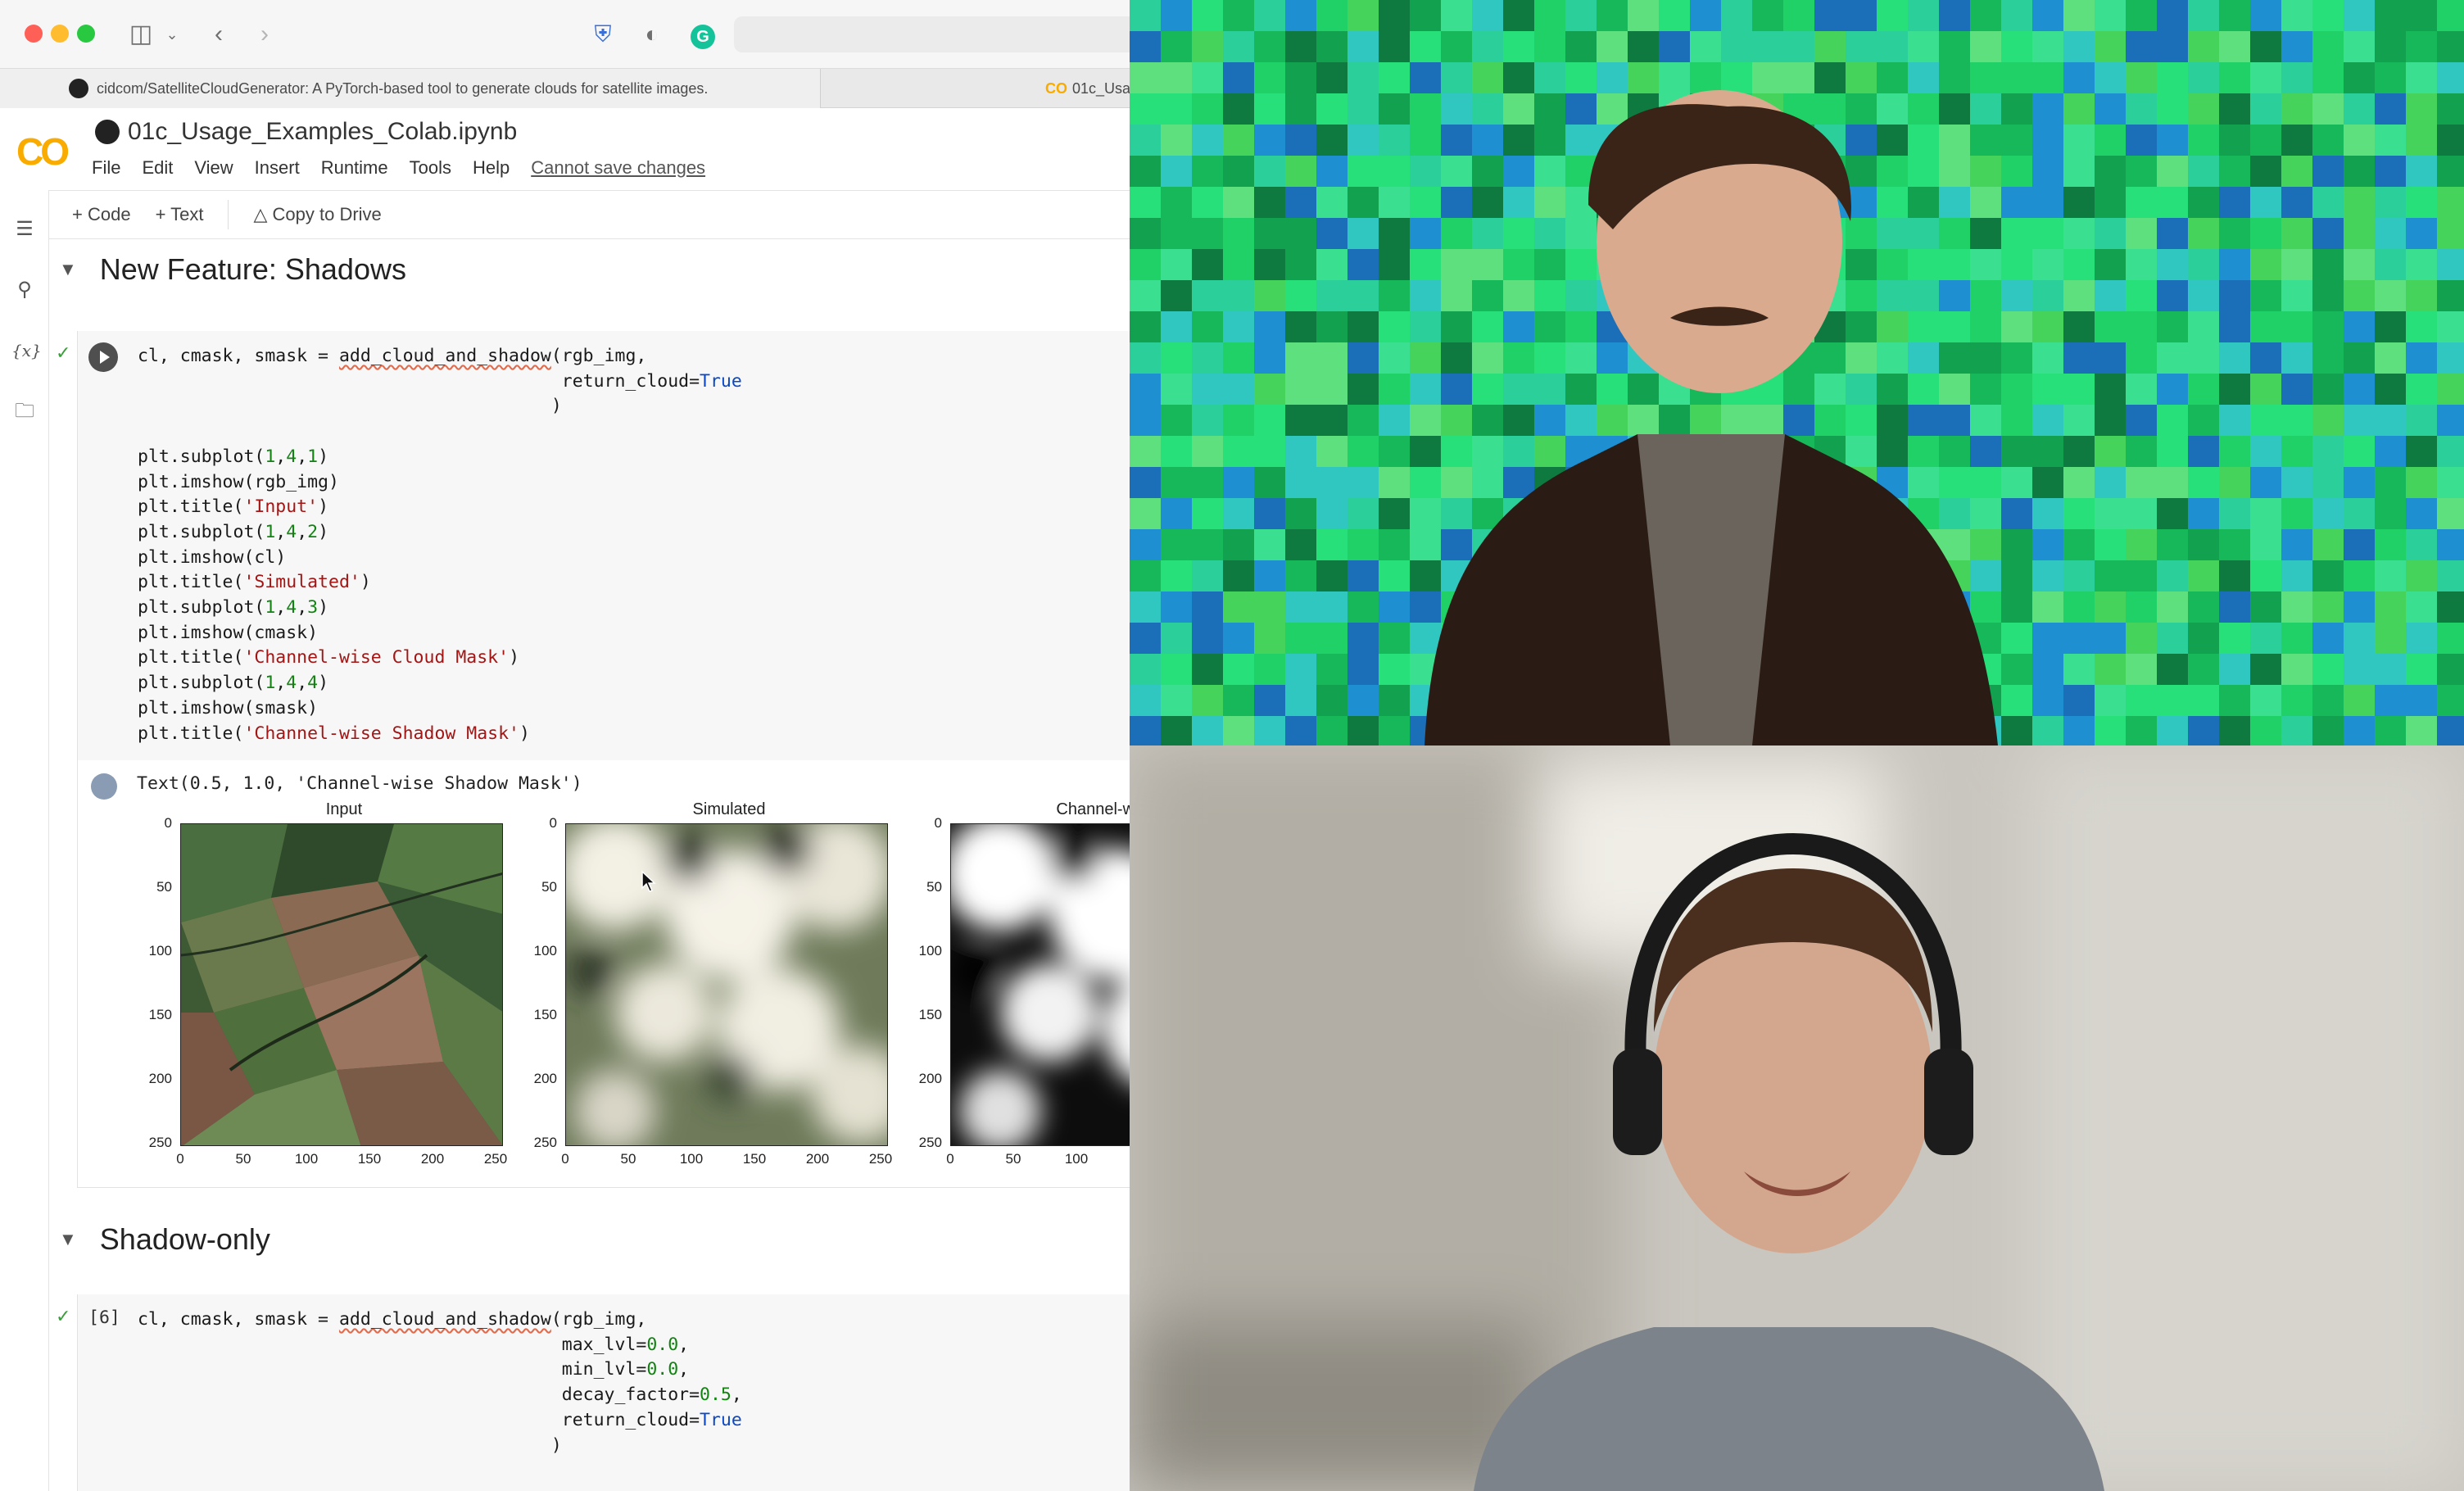  What do you see at coordinates (263, 214) in the screenshot?
I see `drive-icon: △` at bounding box center [263, 214].